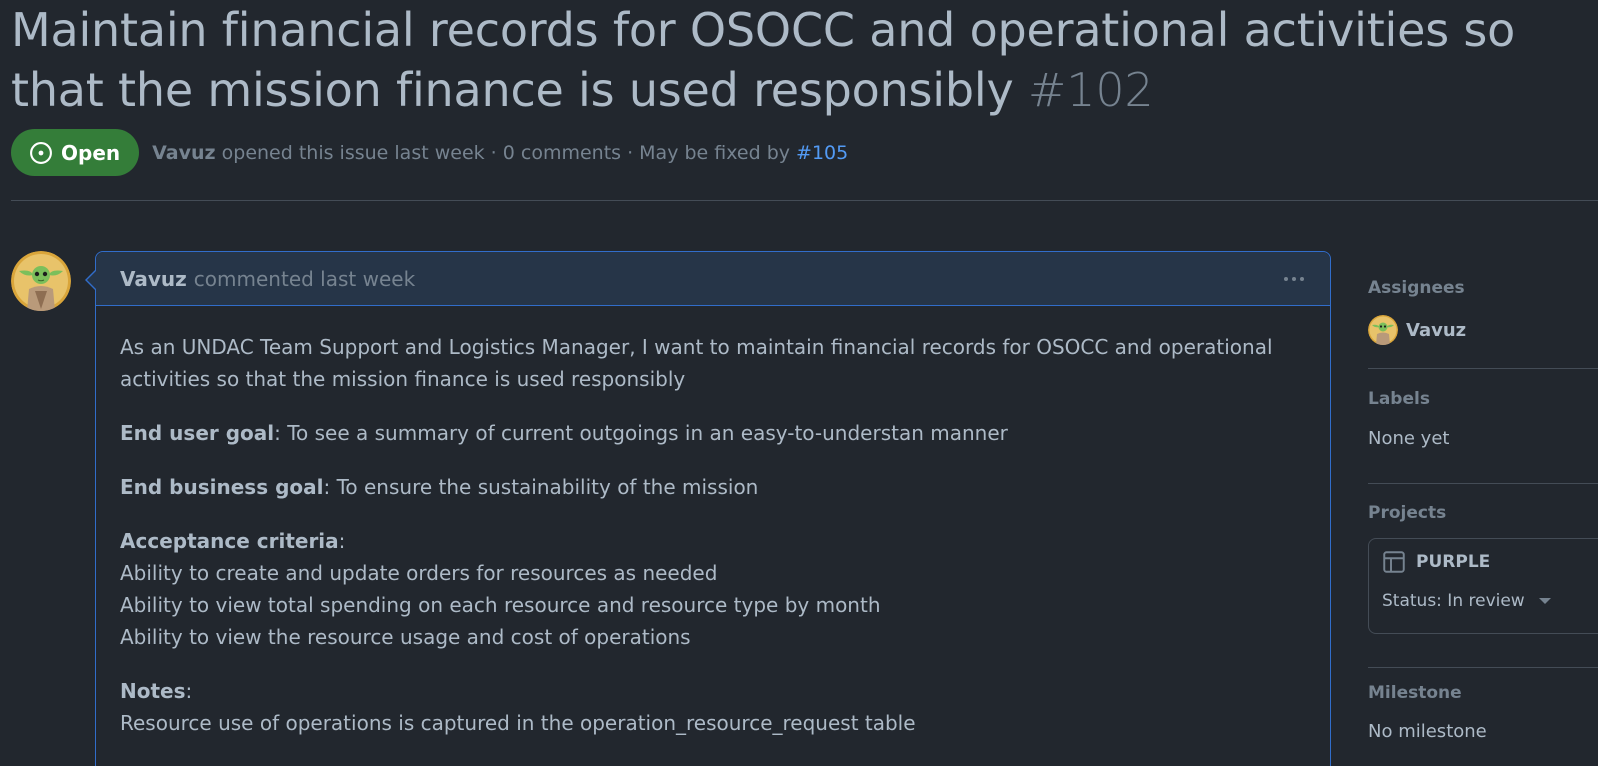 This screenshot has width=1598, height=766. Describe the element at coordinates (1436, 330) in the screenshot. I see `assignee-name: Vavuz` at that location.